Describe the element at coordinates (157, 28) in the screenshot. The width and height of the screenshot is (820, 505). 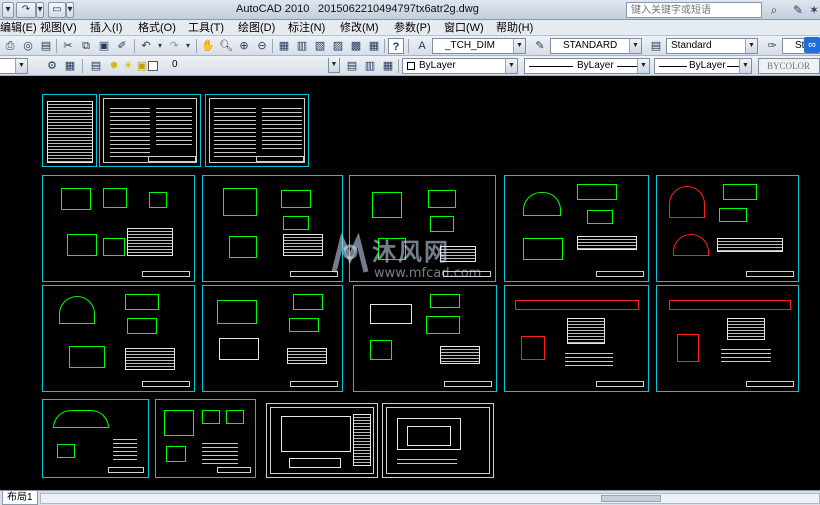
I see `menu-format: 格式(O)` at that location.